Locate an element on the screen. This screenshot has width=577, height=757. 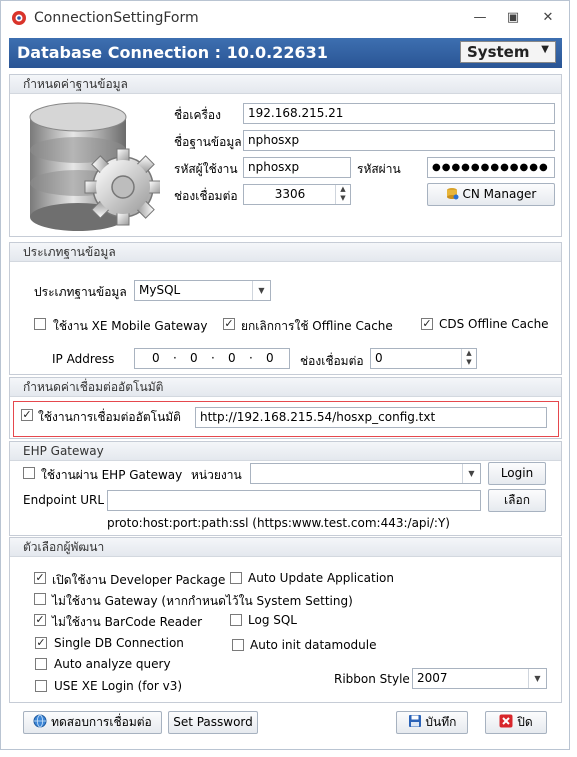
cancel-offline-cache-checkbox: ✓ is located at coordinates (229, 324).